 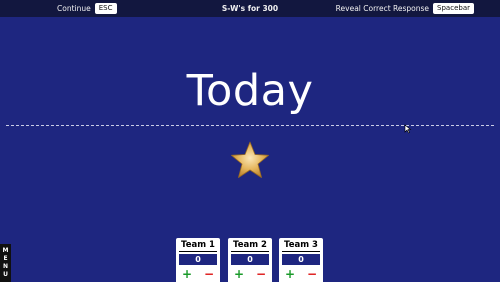 What do you see at coordinates (382, 8) in the screenshot?
I see `reveal-label: Reveal Correct Response` at bounding box center [382, 8].